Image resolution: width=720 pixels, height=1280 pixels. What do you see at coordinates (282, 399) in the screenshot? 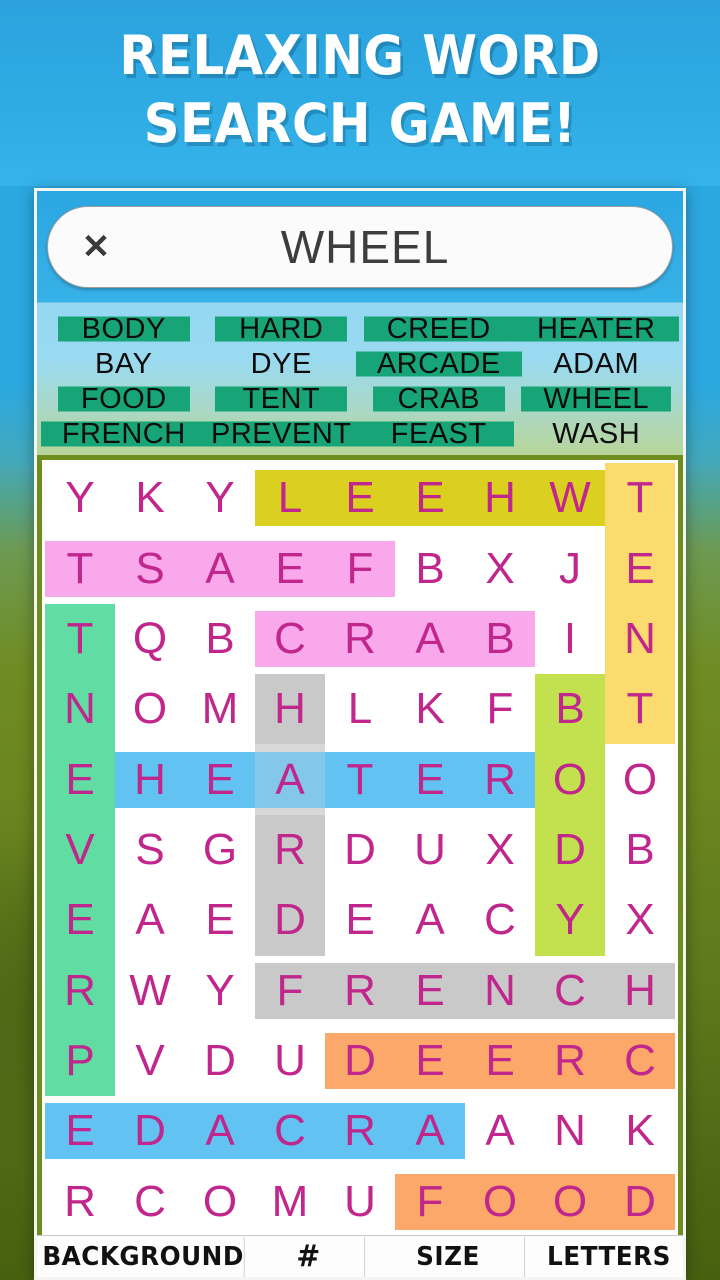
I see `word-list-item: TENT` at bounding box center [282, 399].